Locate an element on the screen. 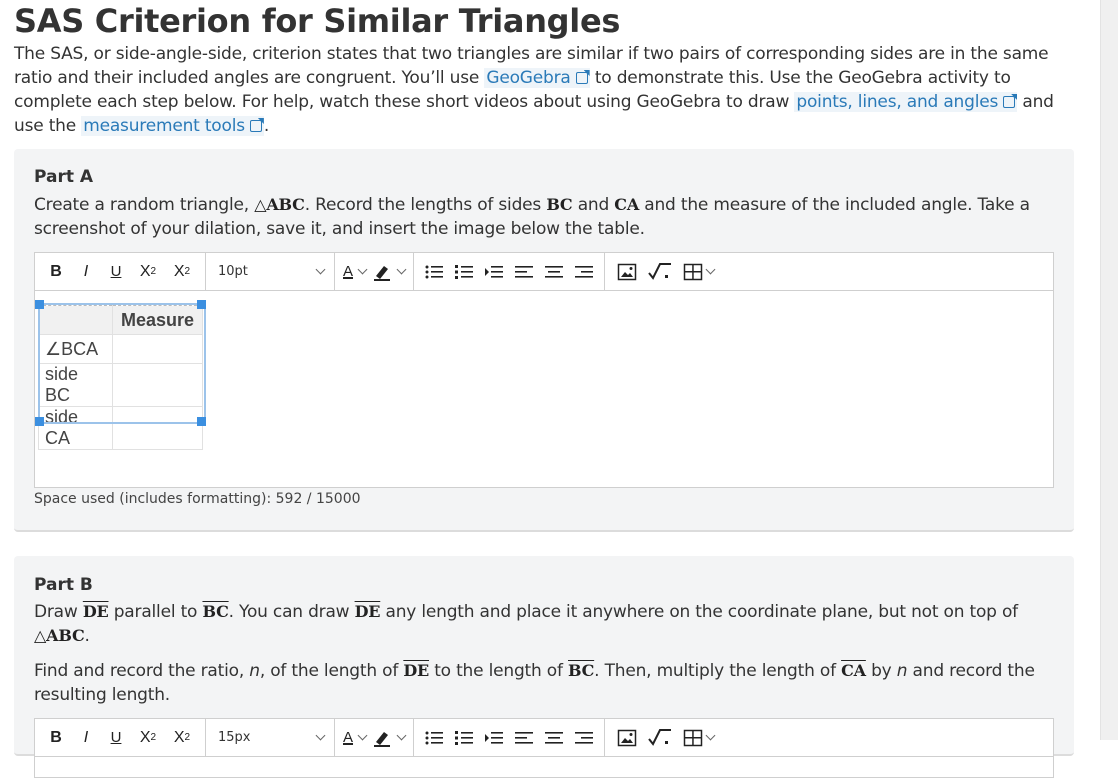 The width and height of the screenshot is (1118, 778). intro-text-4: . is located at coordinates (266, 126).